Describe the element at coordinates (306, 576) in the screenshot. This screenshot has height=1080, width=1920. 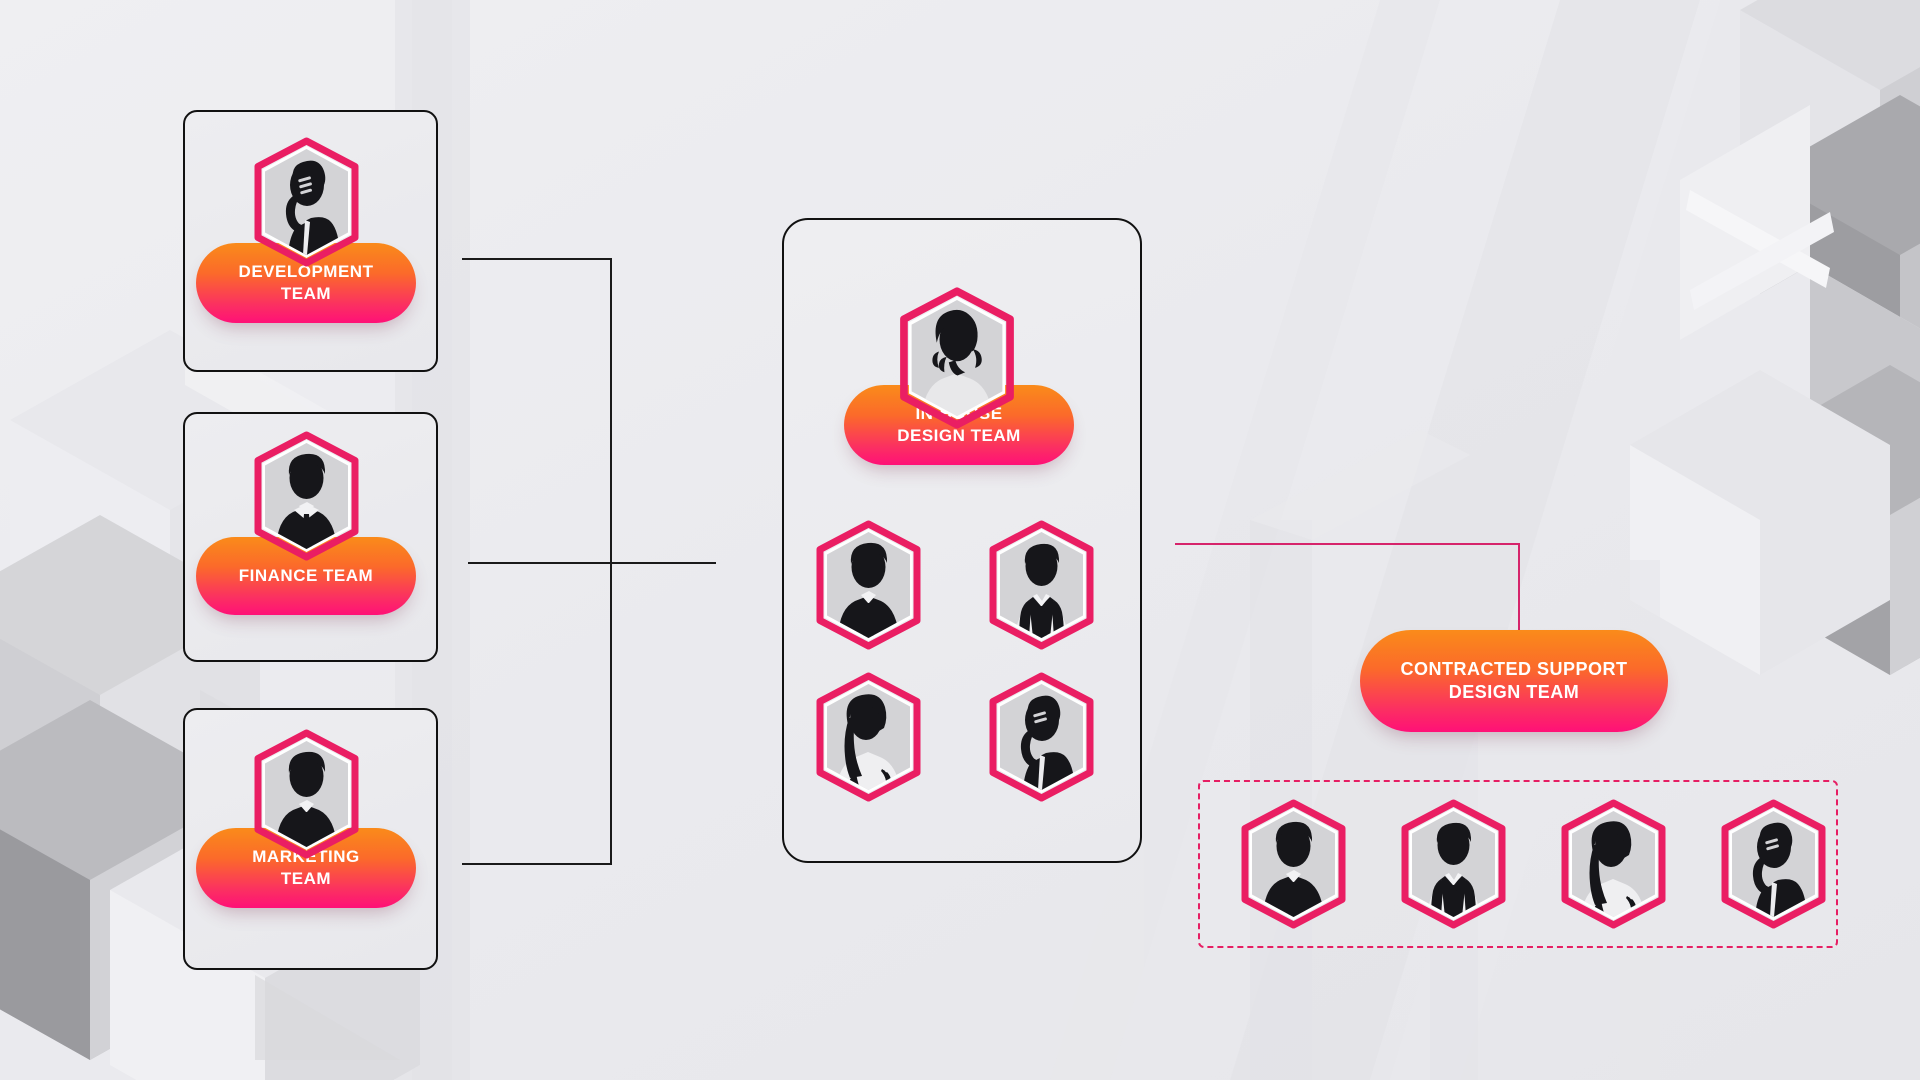
I see `pill-finance-team-label: FINANCE TEAM` at that location.